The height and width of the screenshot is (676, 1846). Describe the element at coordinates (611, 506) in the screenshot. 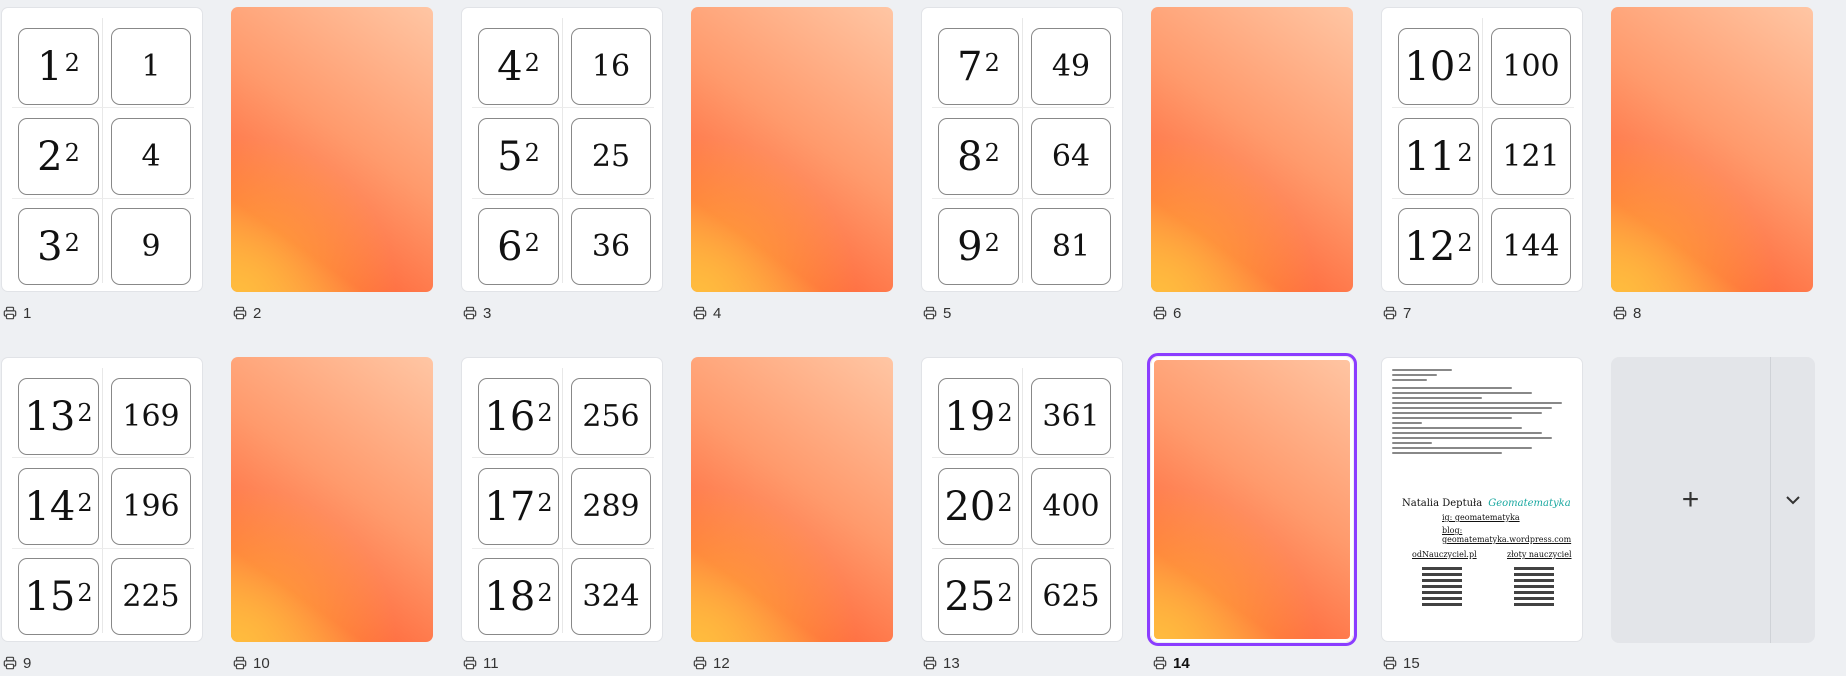

I see `value-card: 289` at that location.